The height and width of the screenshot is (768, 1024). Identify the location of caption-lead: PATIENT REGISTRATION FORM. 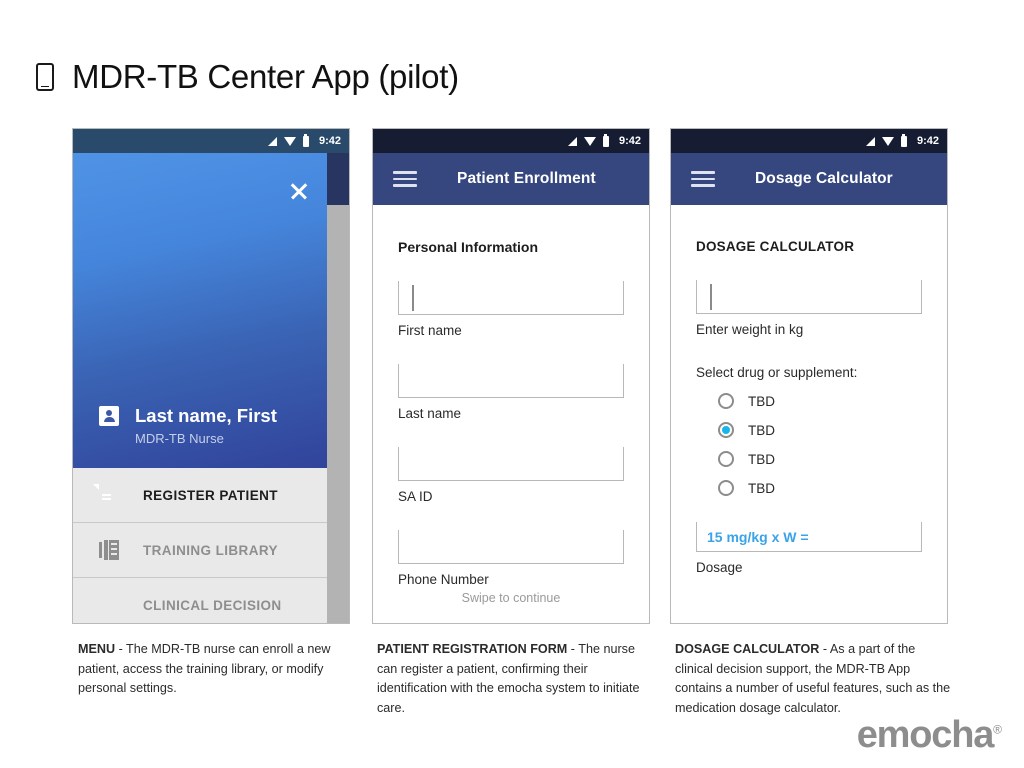
(472, 649).